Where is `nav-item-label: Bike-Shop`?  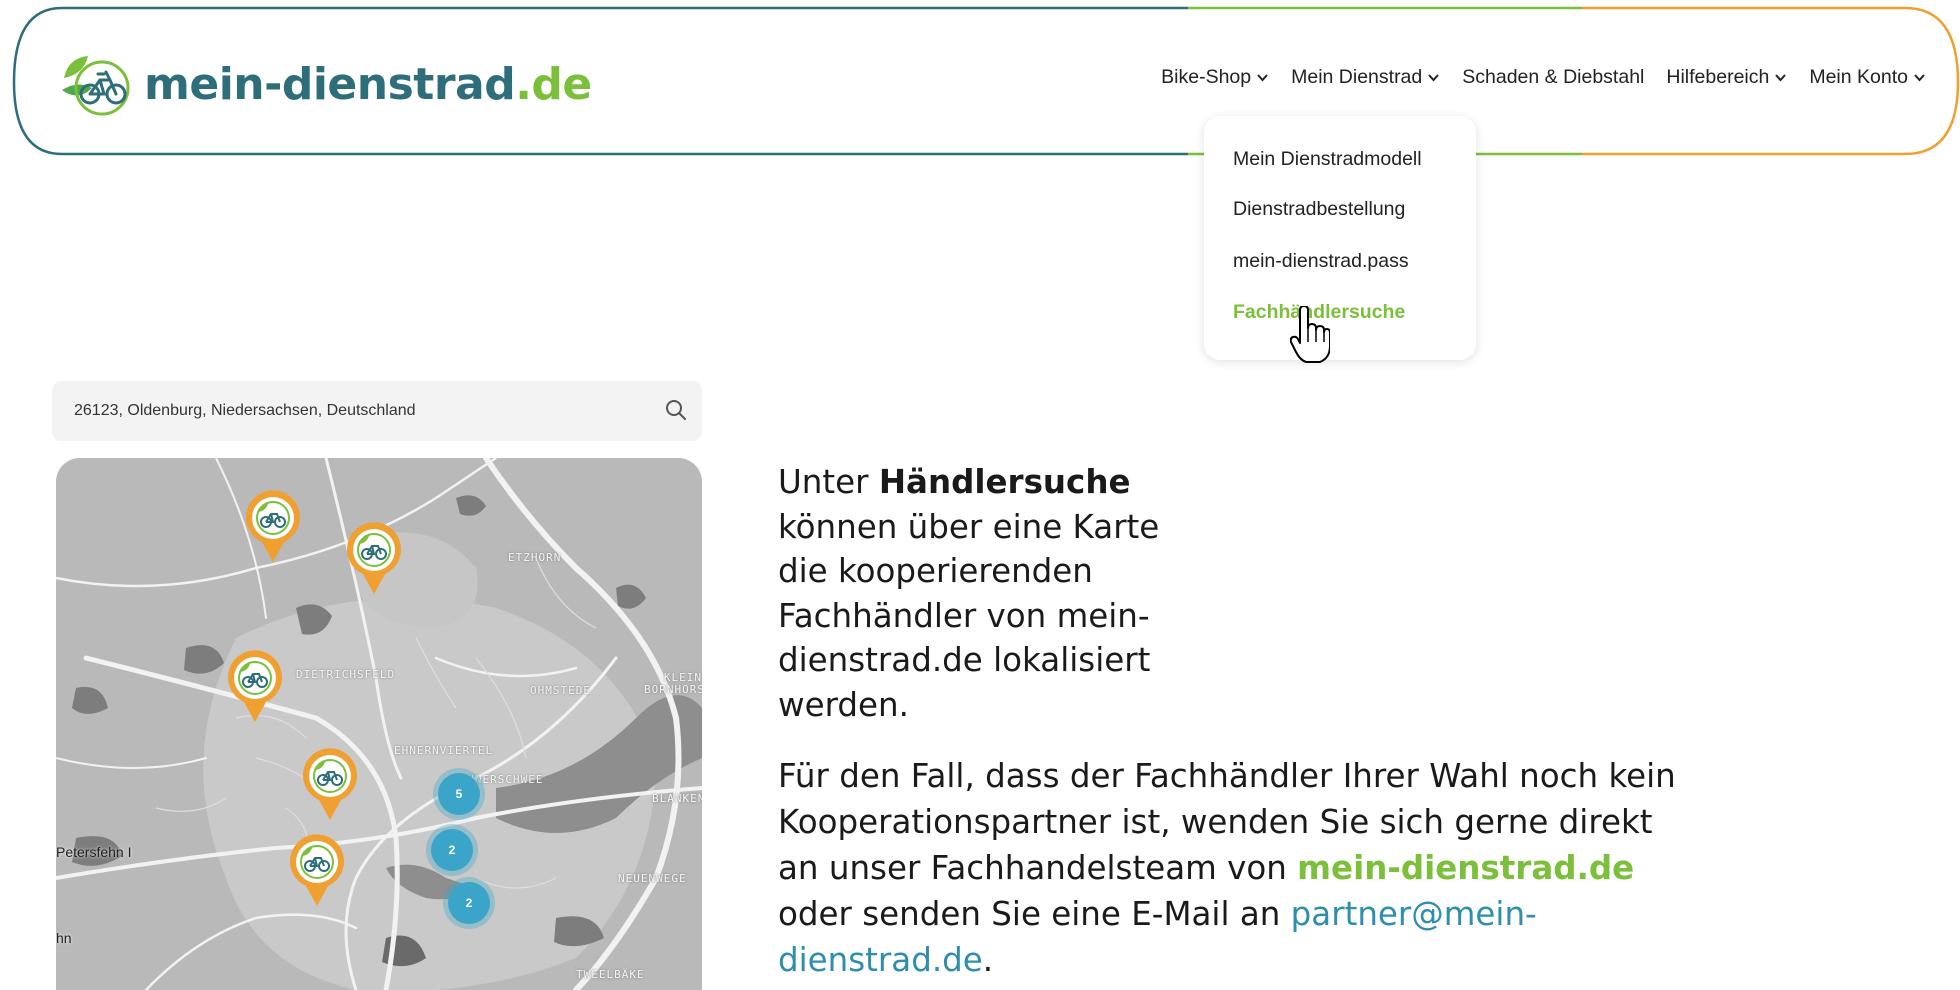 nav-item-label: Bike-Shop is located at coordinates (1206, 77).